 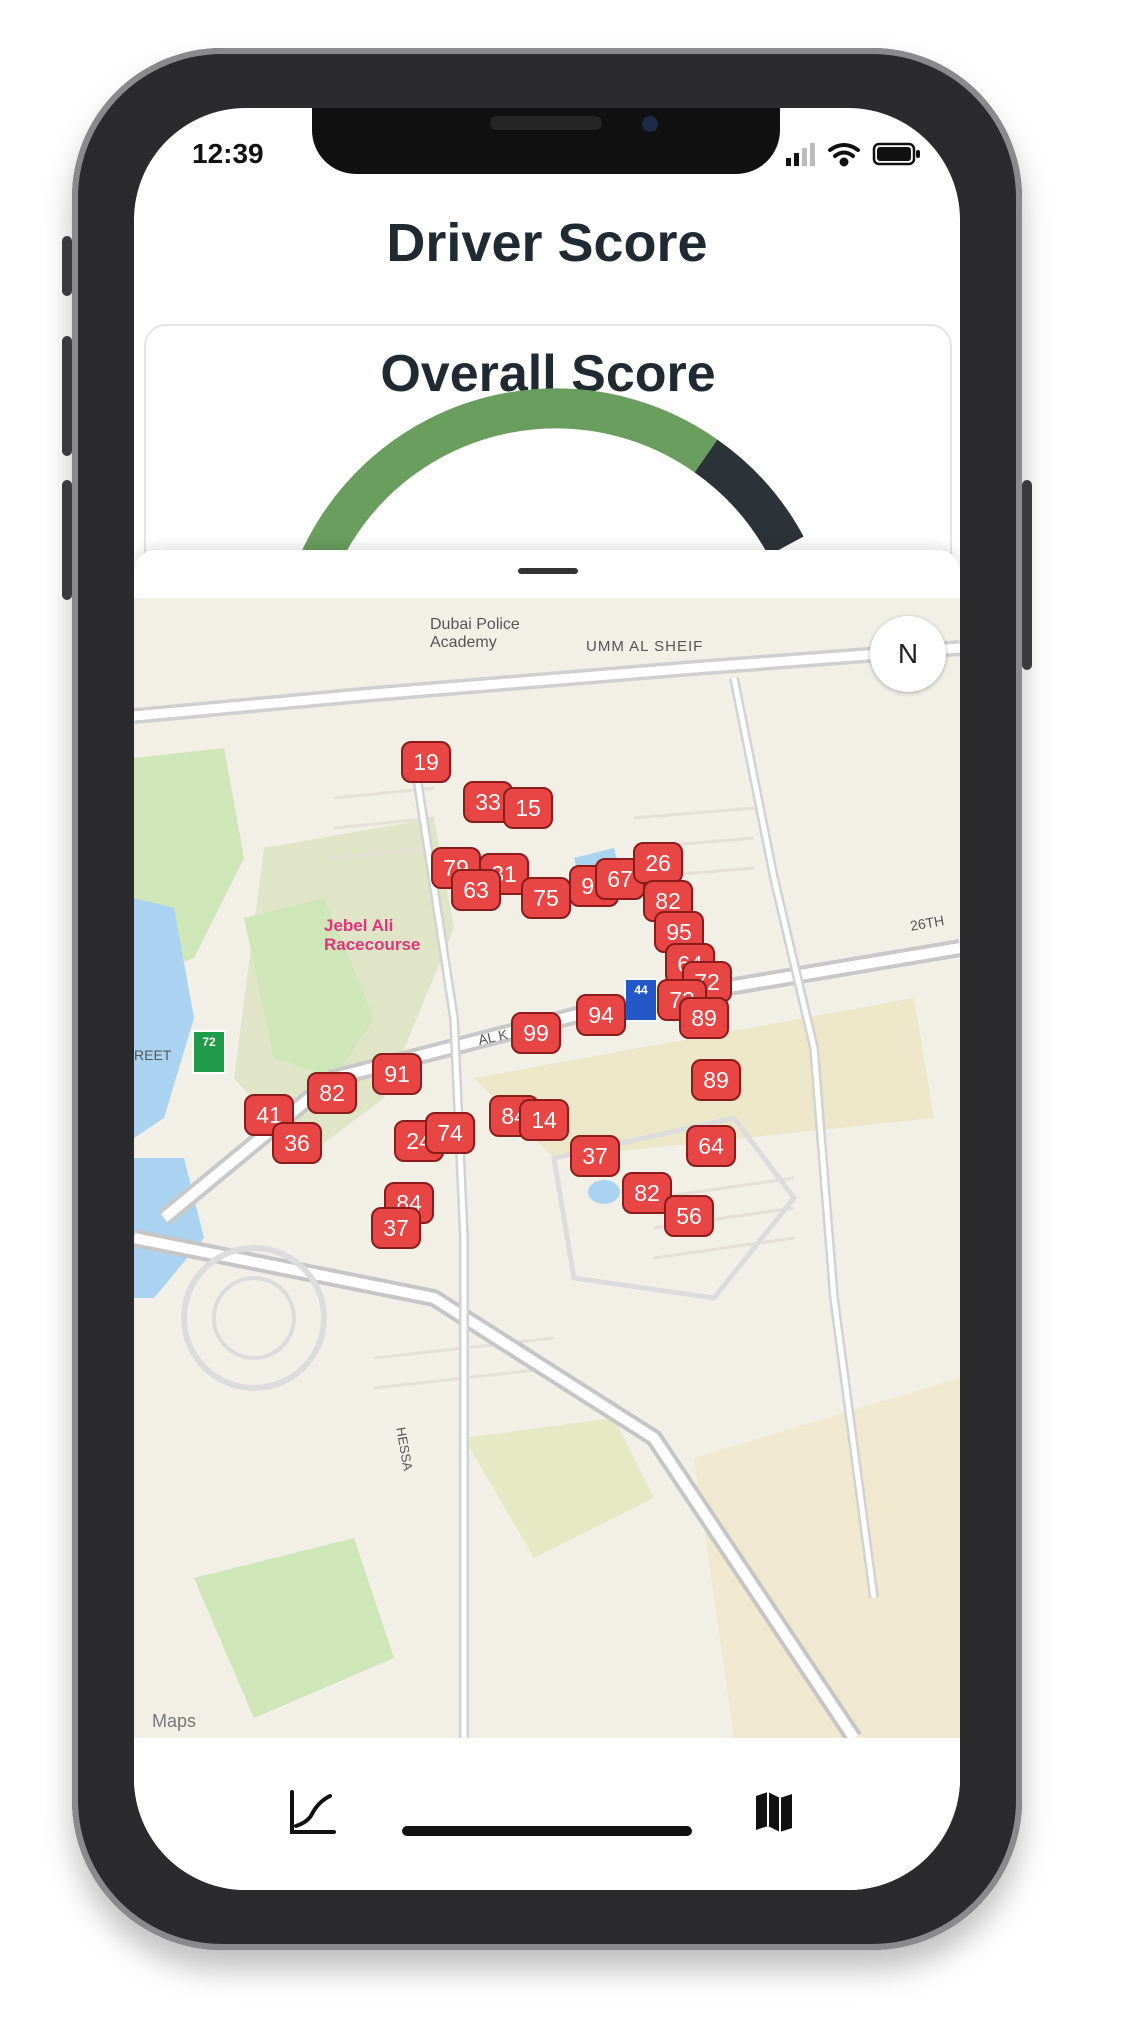 I want to click on home-indicator, so click(x=547, y=1831).